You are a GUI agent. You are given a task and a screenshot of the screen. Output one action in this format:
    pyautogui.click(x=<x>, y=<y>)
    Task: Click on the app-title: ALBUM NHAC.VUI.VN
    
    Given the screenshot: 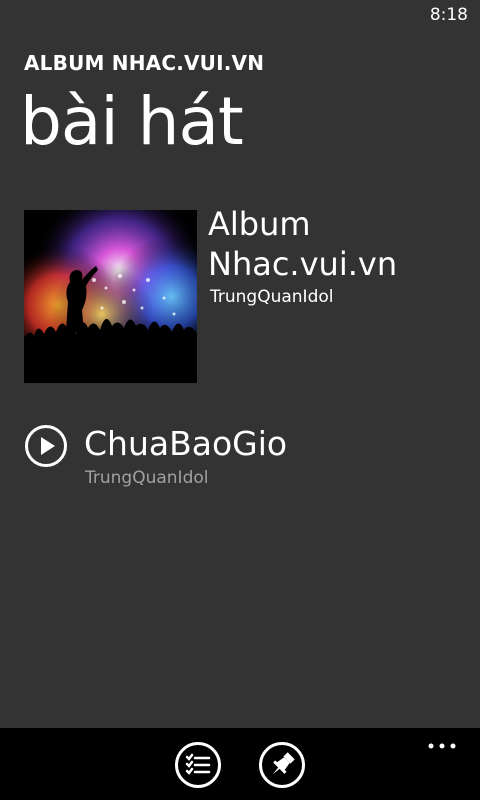 What is the action you would take?
    pyautogui.click(x=144, y=63)
    